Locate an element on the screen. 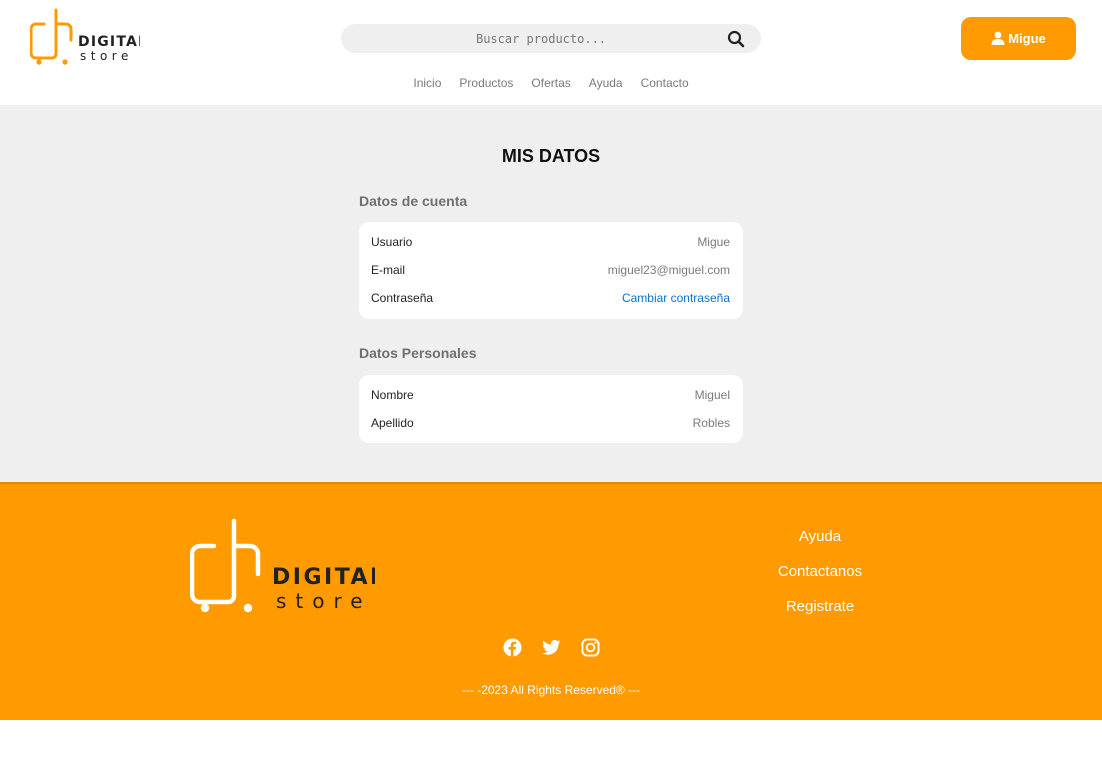 The image size is (1102, 766). personal-row-lastname: Apellido Robles is located at coordinates (550, 424).